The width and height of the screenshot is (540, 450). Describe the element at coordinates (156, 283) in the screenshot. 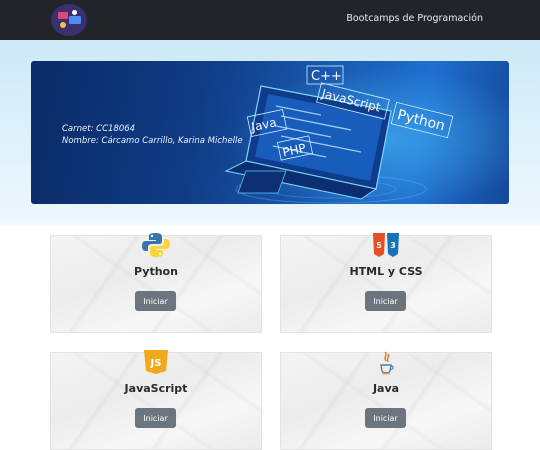

I see `course-card-python: Python Iniciar` at that location.